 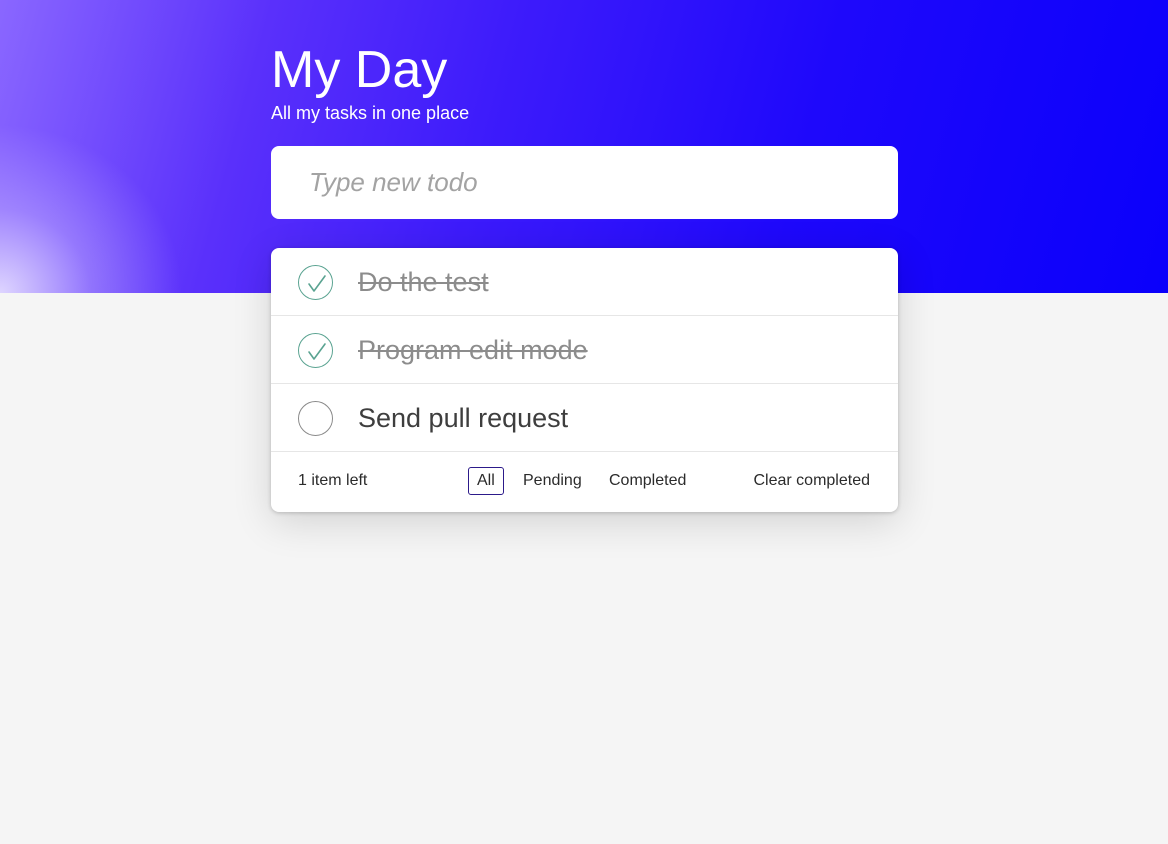 I want to click on empty-circle-icon, so click(x=315, y=418).